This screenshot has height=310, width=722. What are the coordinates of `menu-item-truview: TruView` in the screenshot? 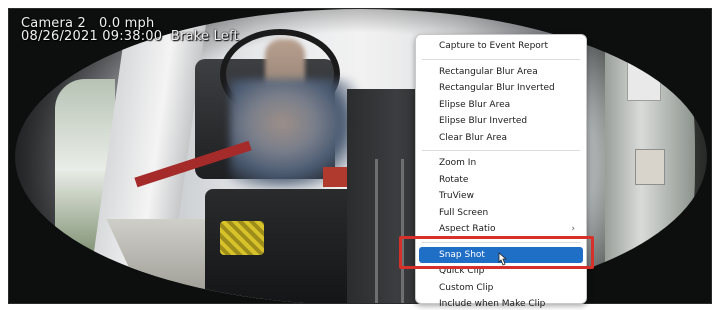 It's located at (501, 196).